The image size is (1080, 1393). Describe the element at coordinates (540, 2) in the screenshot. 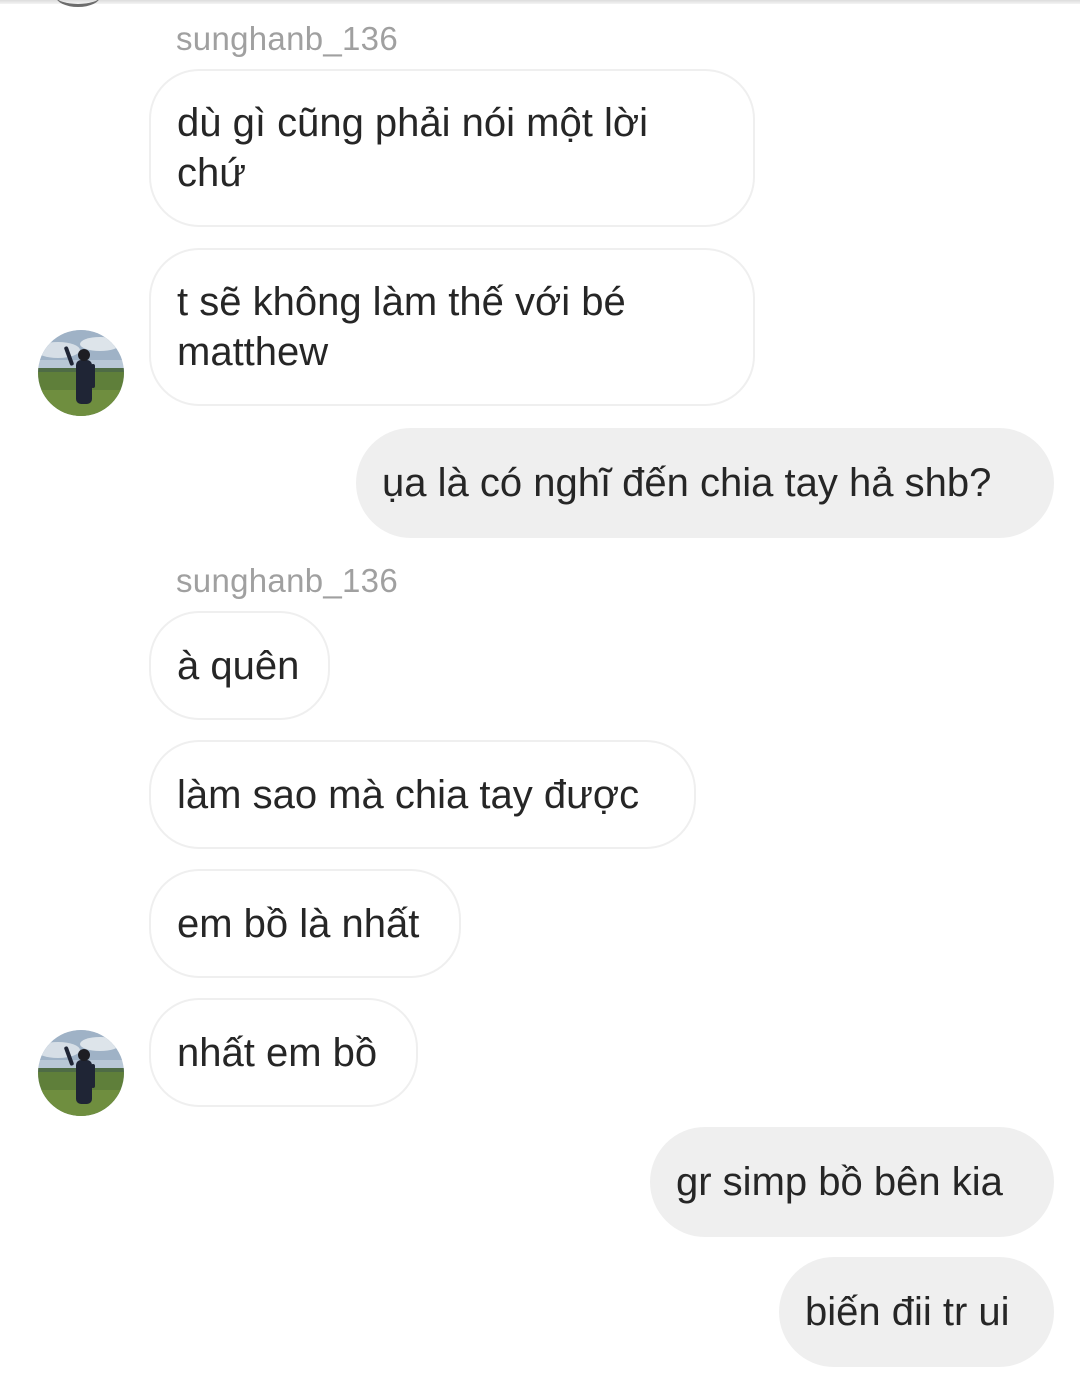

I see `top-divider` at that location.